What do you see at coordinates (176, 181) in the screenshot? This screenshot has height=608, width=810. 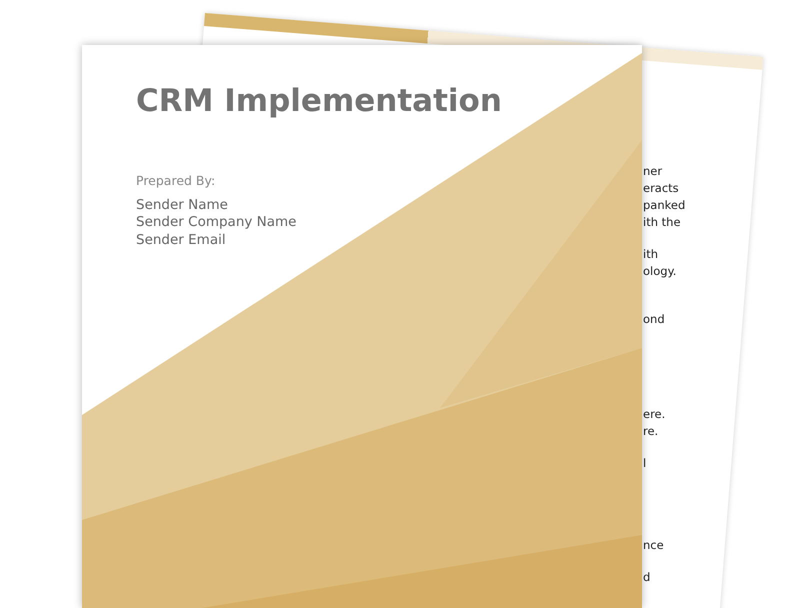 I see `prepared-by-label: Prepared By:` at bounding box center [176, 181].